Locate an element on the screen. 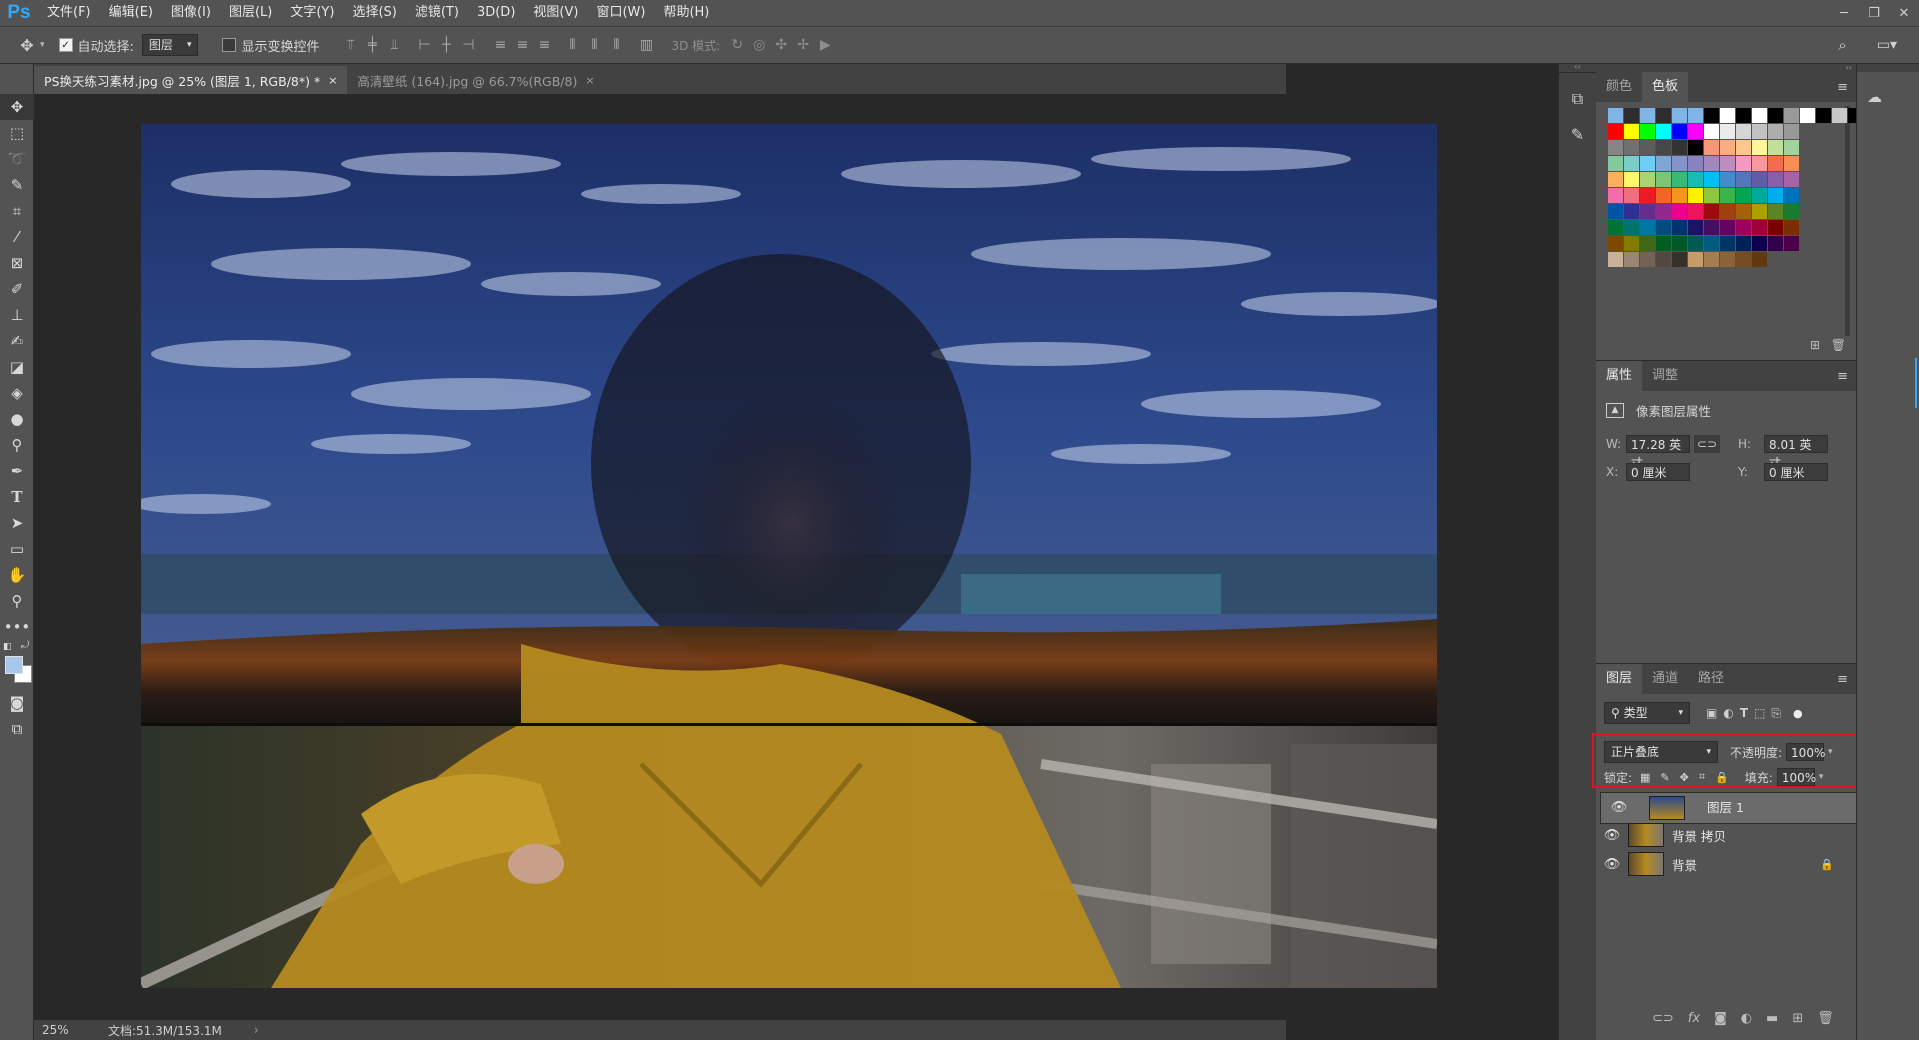 This screenshot has width=1919, height=1040. lock-artboard-icon: ⌗ is located at coordinates (1702, 777).